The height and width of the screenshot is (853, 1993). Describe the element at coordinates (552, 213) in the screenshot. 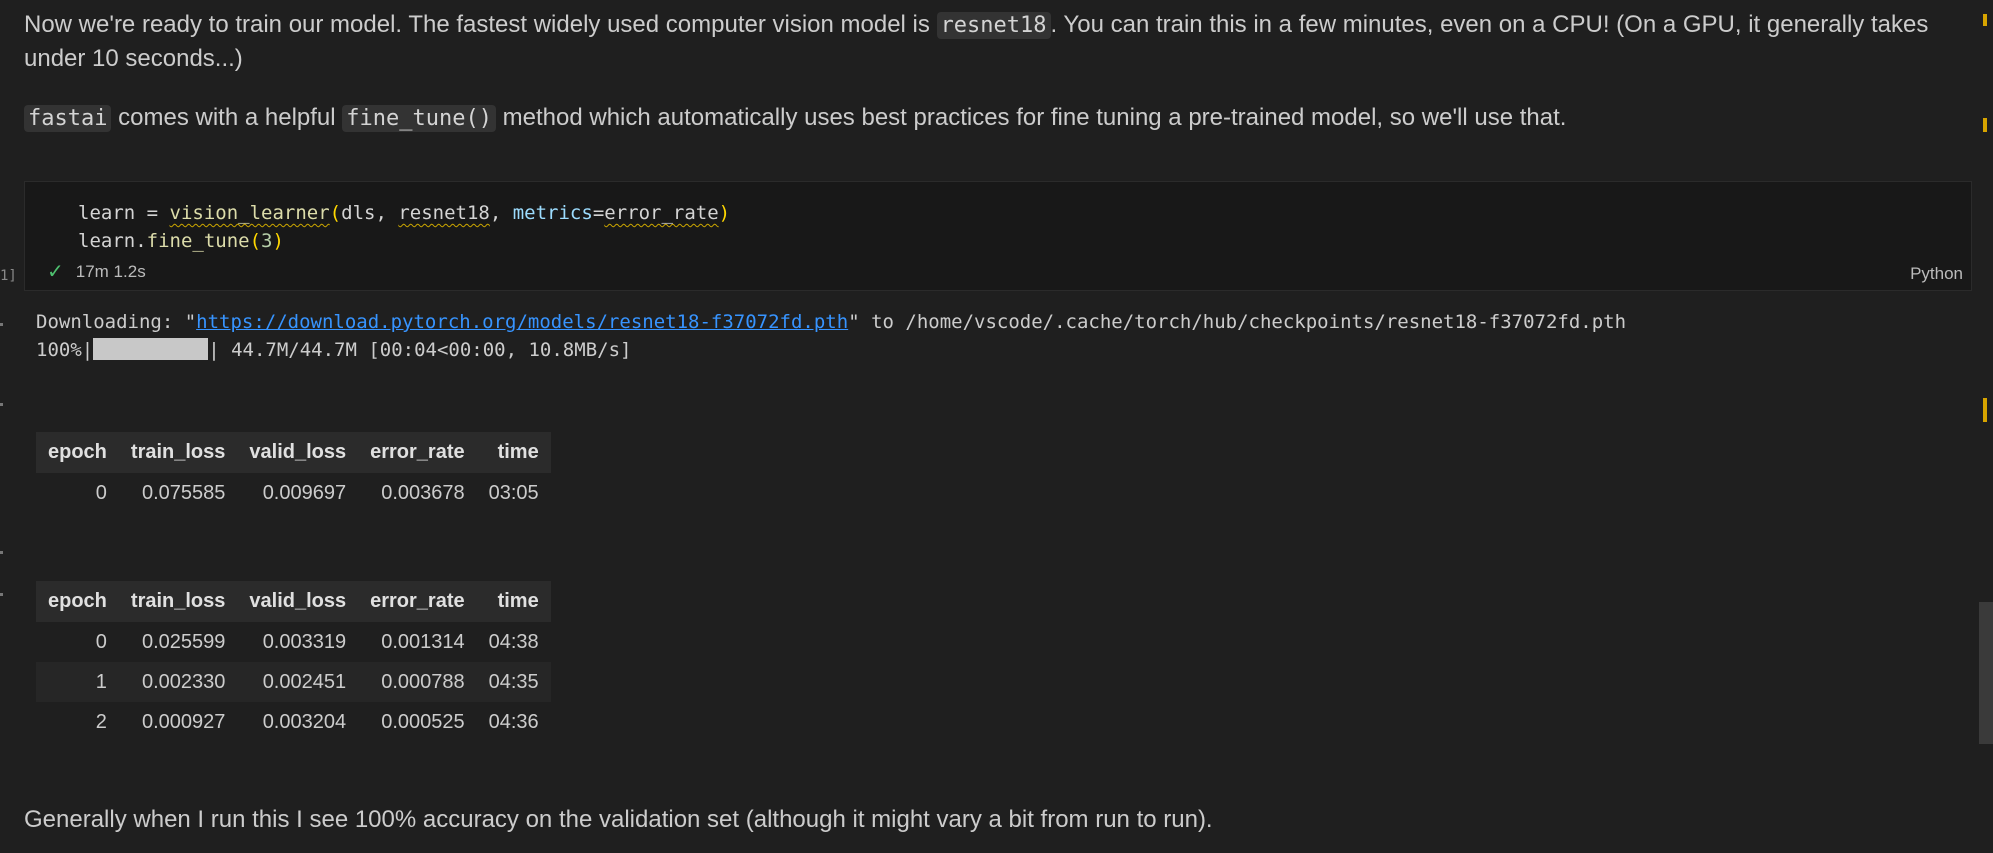

I see `code-token-param: metrics` at that location.